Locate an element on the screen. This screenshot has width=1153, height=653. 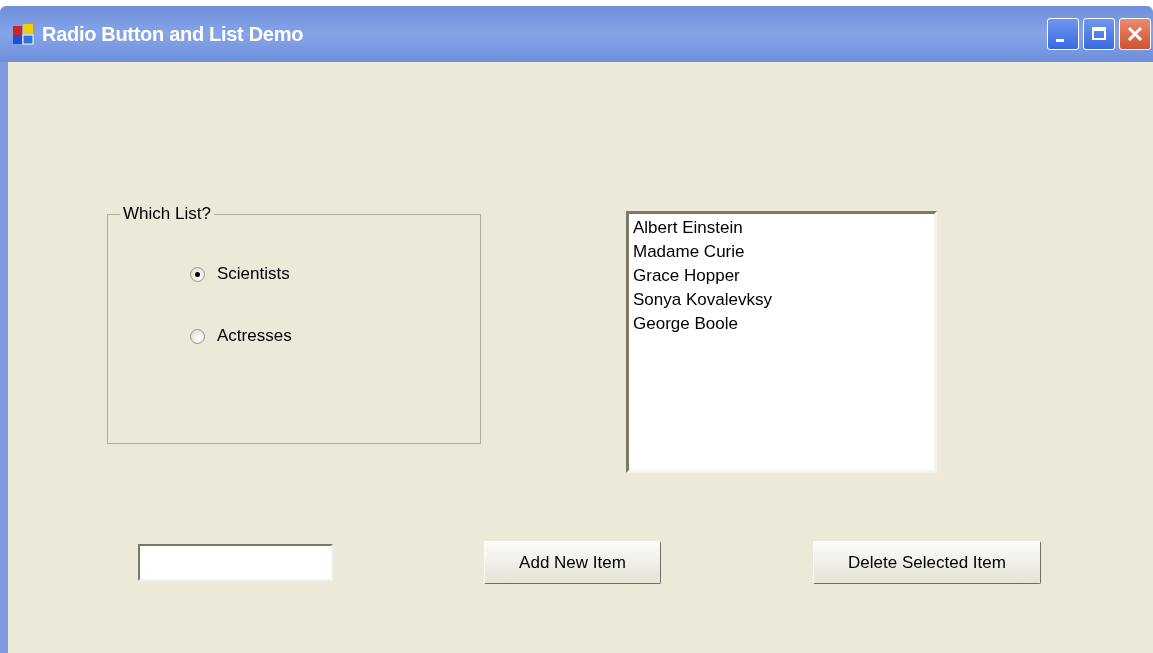
window-title: Radio Button and List Demo is located at coordinates (173, 34).